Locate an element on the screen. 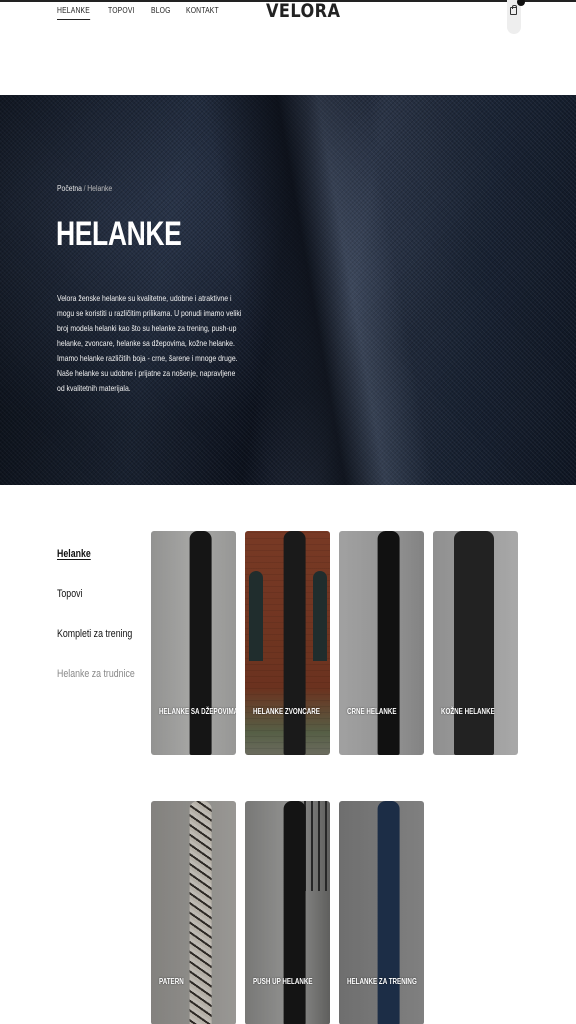  product-card: KOŽNE HELANKE is located at coordinates (475, 643).